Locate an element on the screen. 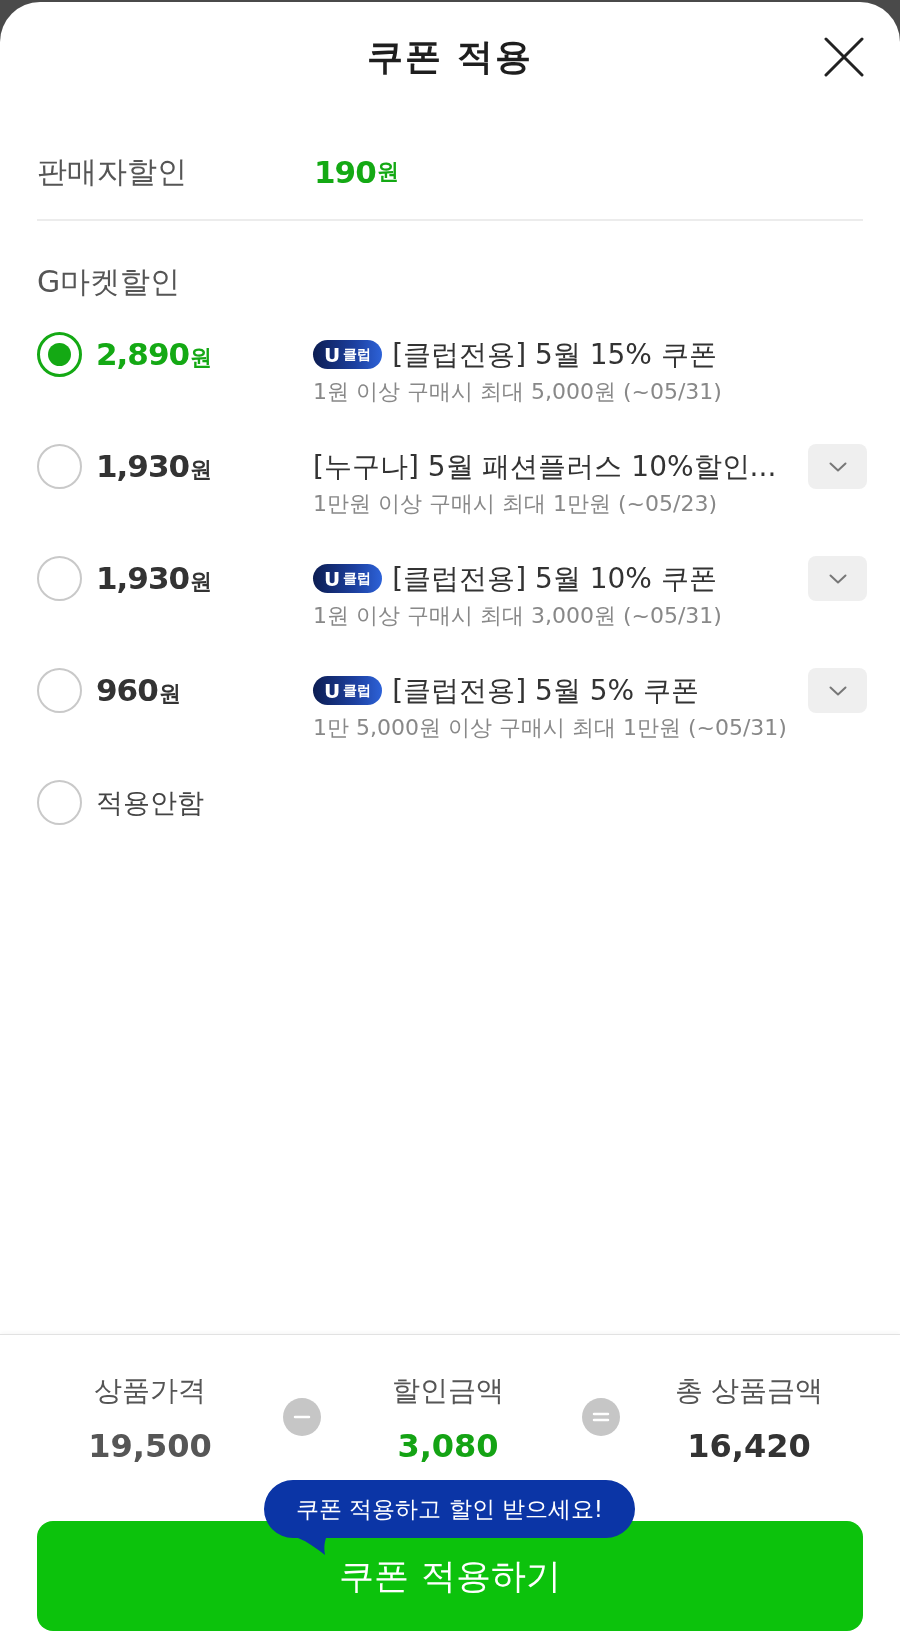  minus-icon is located at coordinates (302, 1416).